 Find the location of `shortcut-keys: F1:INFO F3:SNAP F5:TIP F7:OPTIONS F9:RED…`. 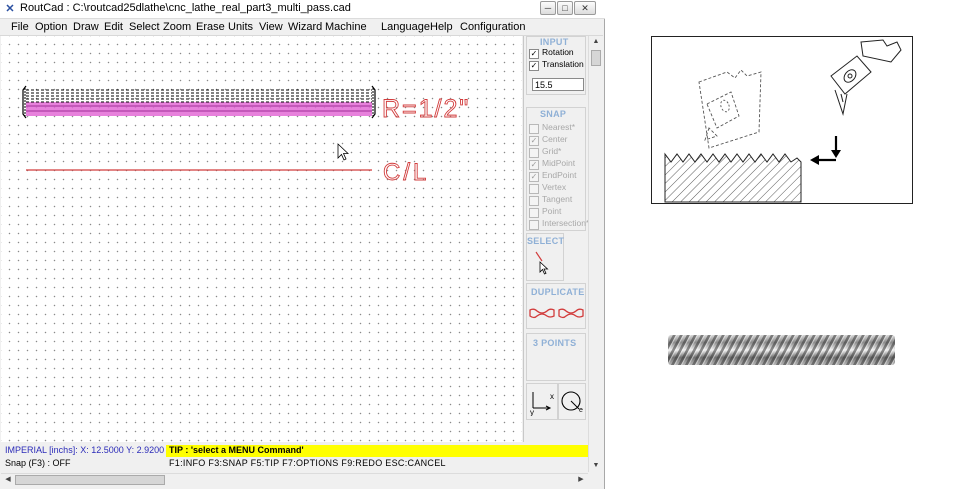

shortcut-keys: F1:INFO F3:SNAP F5:TIP F7:OPTIONS F9:RED… is located at coordinates (307, 463).